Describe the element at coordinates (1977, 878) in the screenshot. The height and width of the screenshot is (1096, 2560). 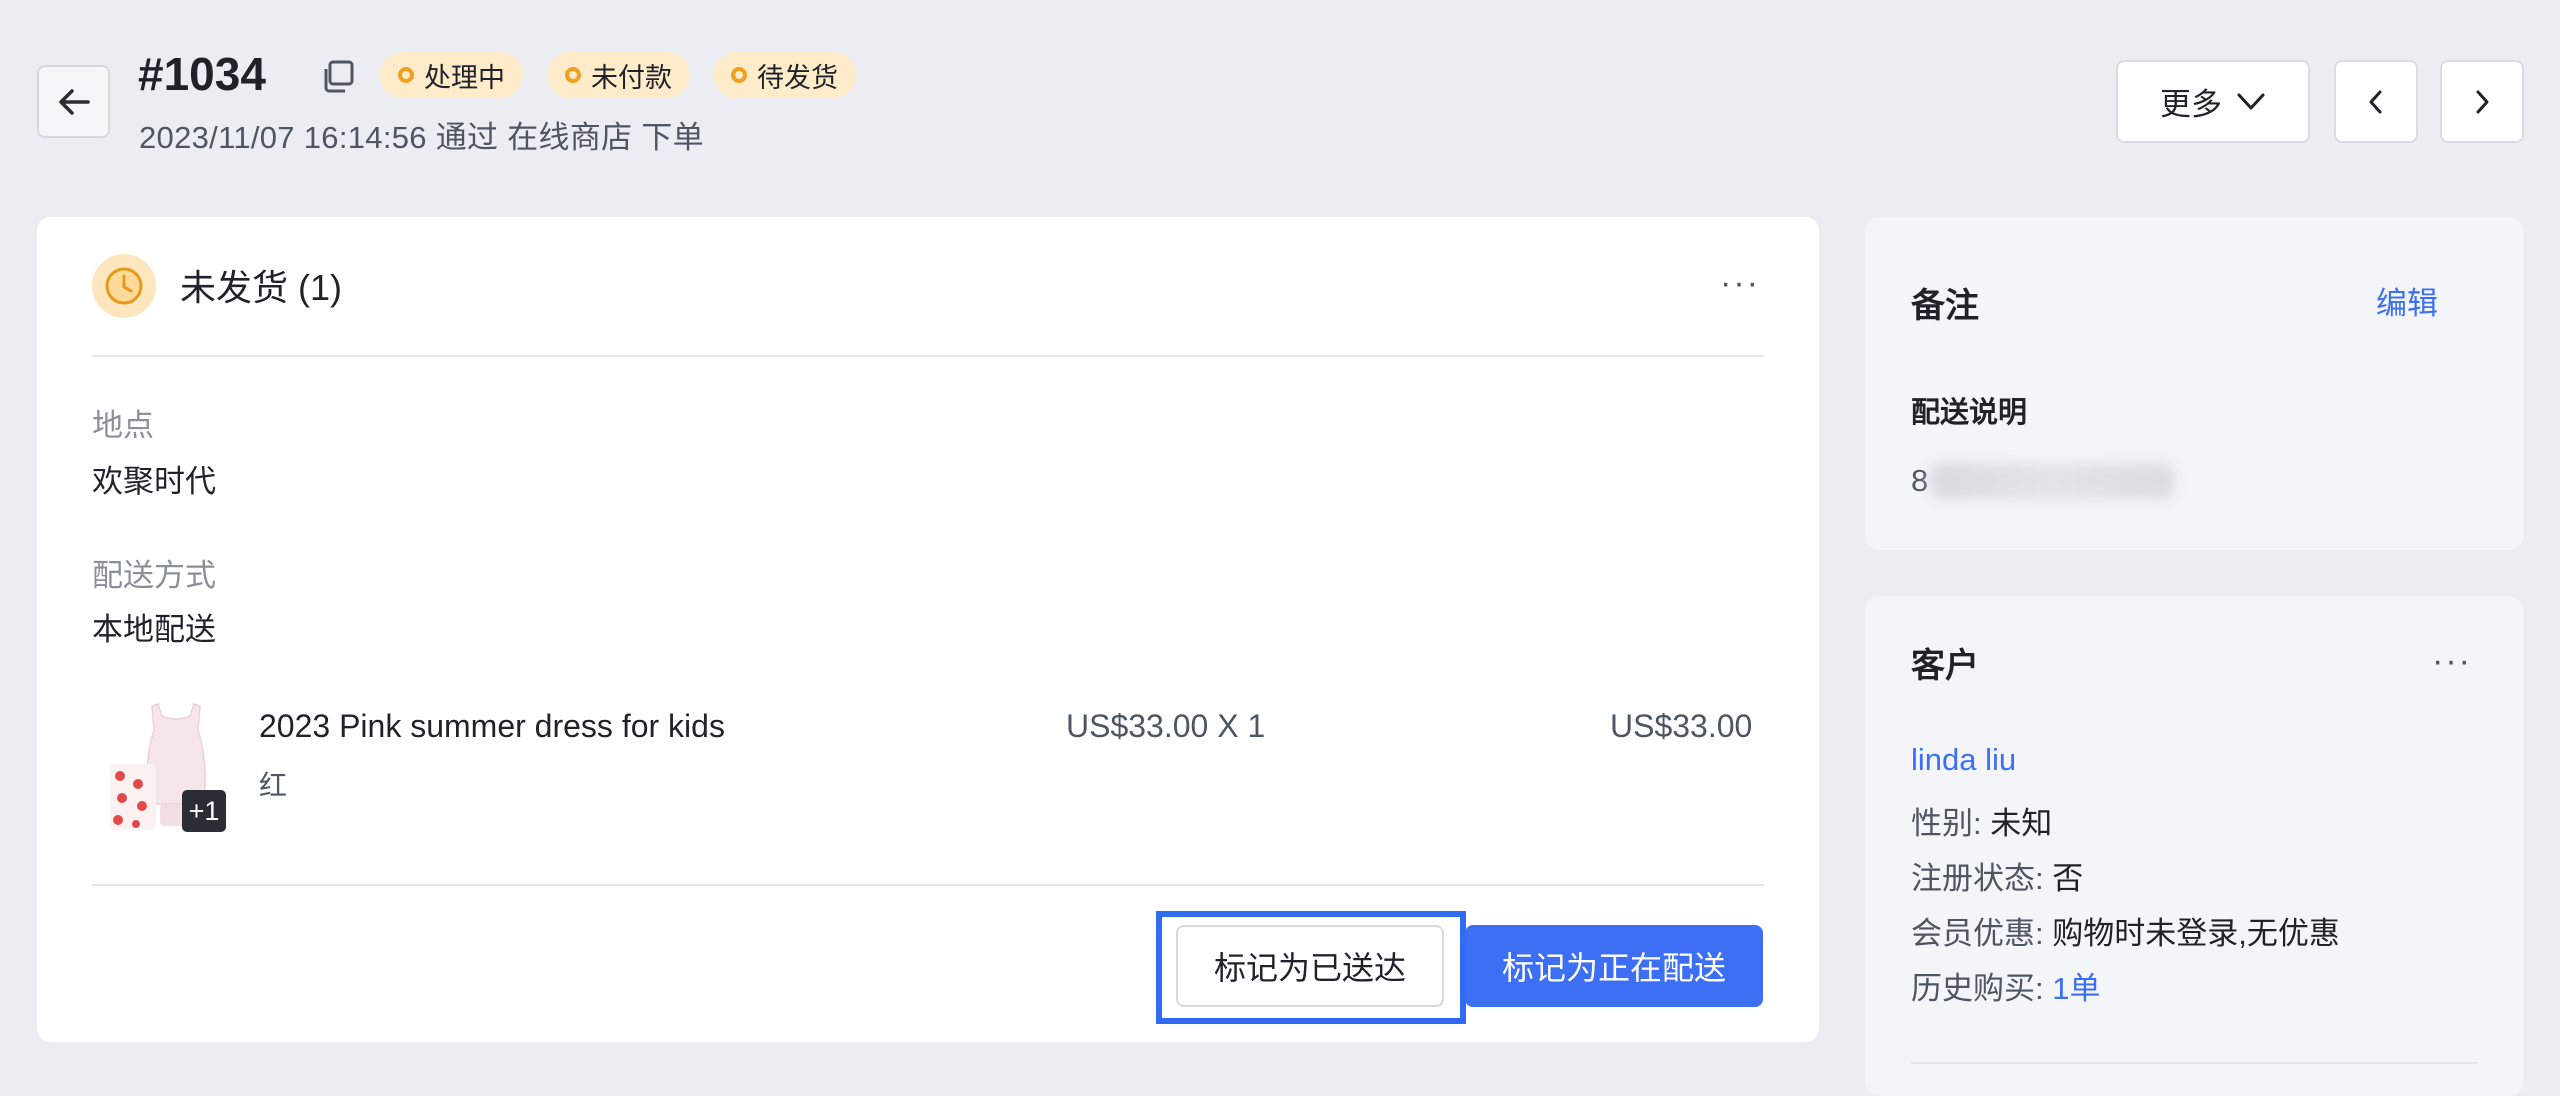
I see `registered-label: 注册状态:` at that location.